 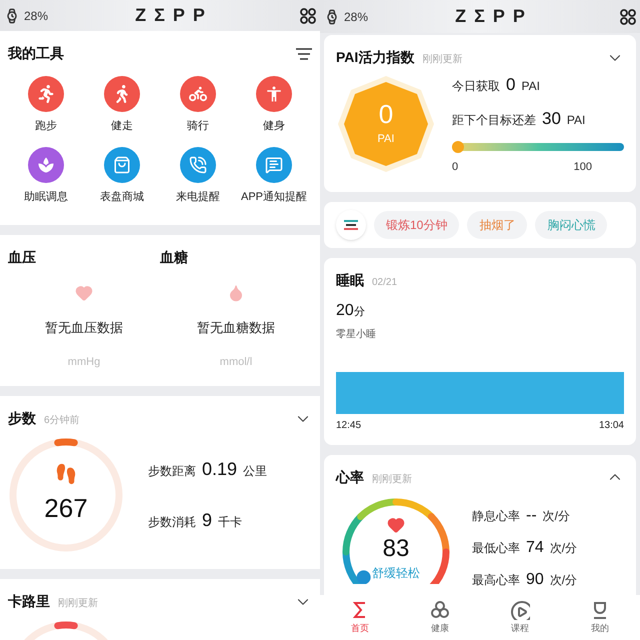 What do you see at coordinates (172, 522) in the screenshot?
I see `stat-label: 步数消耗` at bounding box center [172, 522].